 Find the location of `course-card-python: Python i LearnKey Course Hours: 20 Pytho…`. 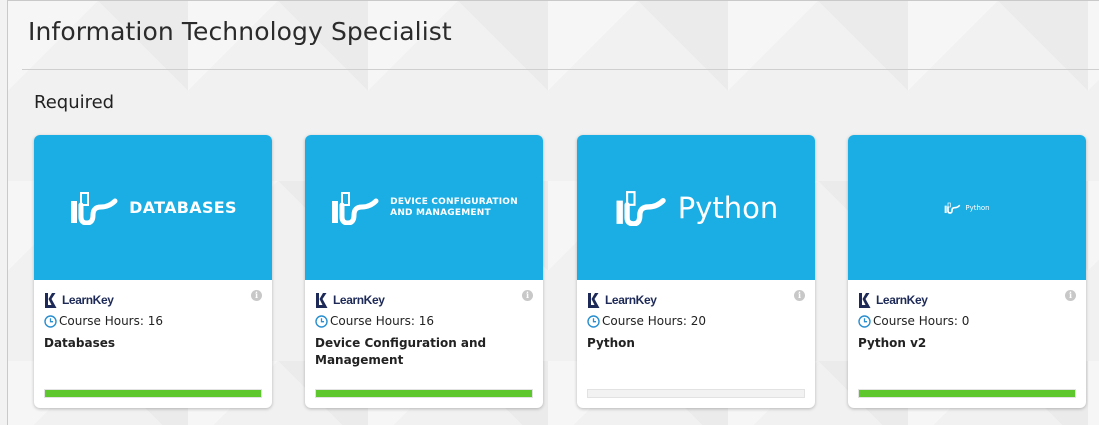

course-card-python: Python i LearnKey Course Hours: 20 Pytho… is located at coordinates (696, 271).